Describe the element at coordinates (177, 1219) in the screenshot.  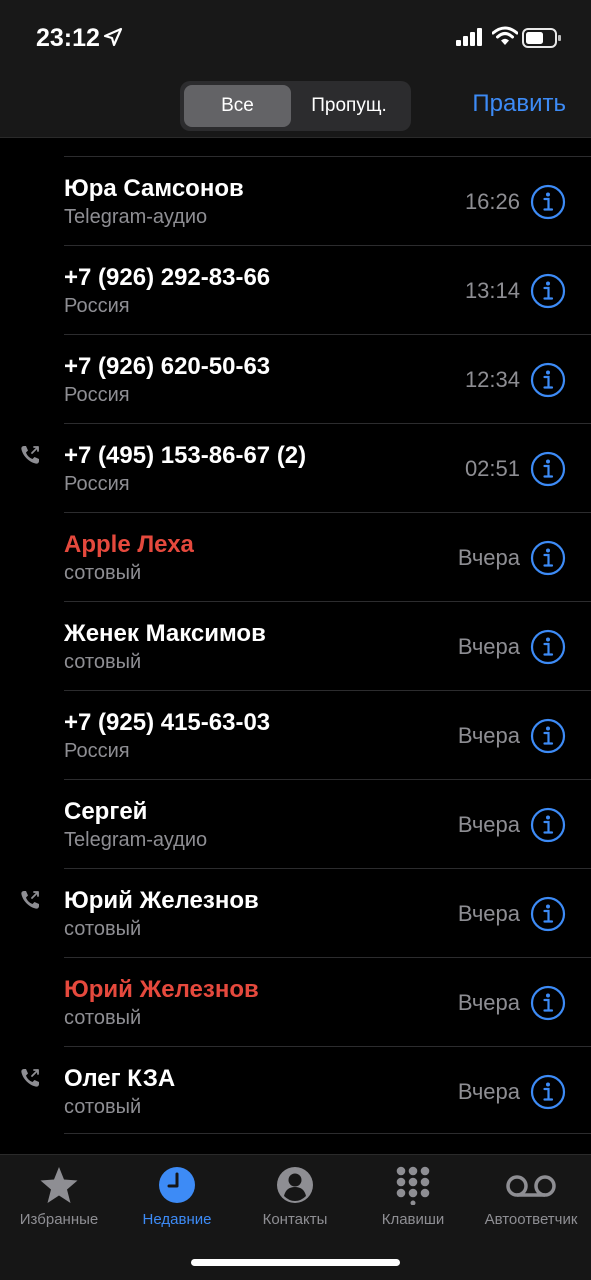
I see `tab-label: Недавние` at that location.